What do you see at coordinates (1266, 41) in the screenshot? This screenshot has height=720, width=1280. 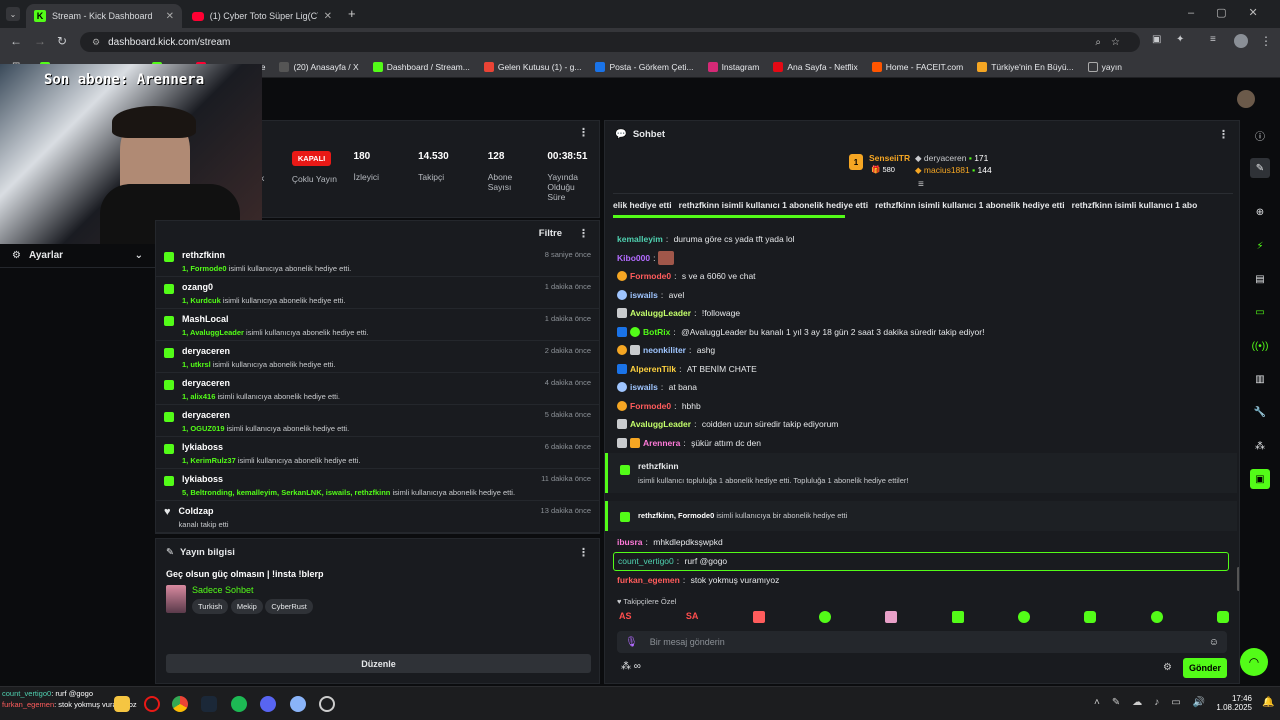 I see `menu-icon: ⋮` at bounding box center [1266, 41].